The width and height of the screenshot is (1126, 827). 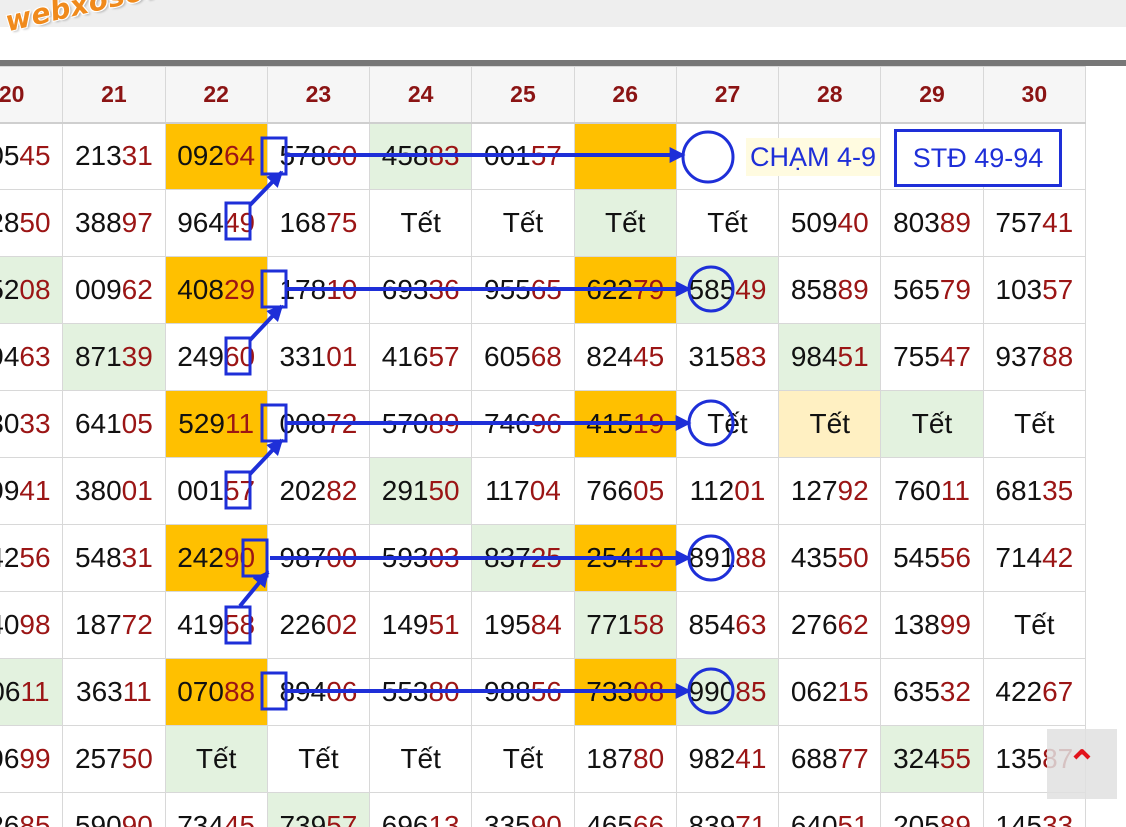 What do you see at coordinates (932, 625) in the screenshot?
I see `result-cell: 13899` at bounding box center [932, 625].